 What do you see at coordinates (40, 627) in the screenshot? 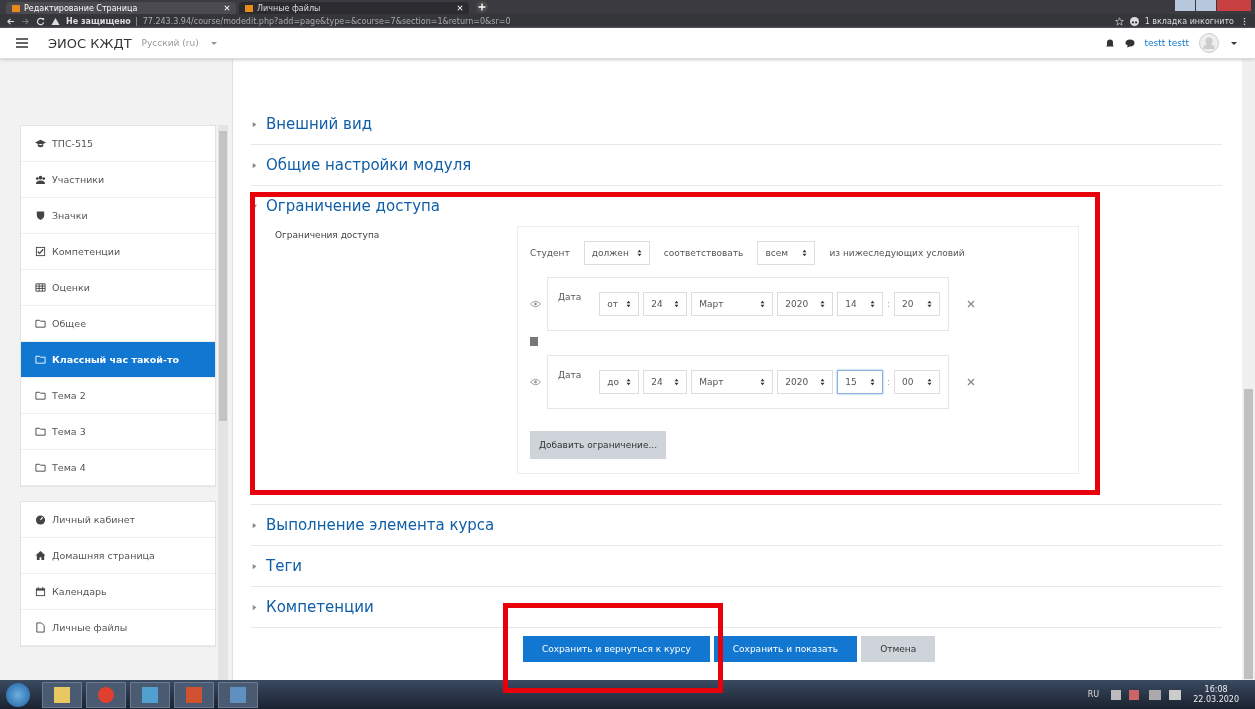
I see `file-icon` at bounding box center [40, 627].